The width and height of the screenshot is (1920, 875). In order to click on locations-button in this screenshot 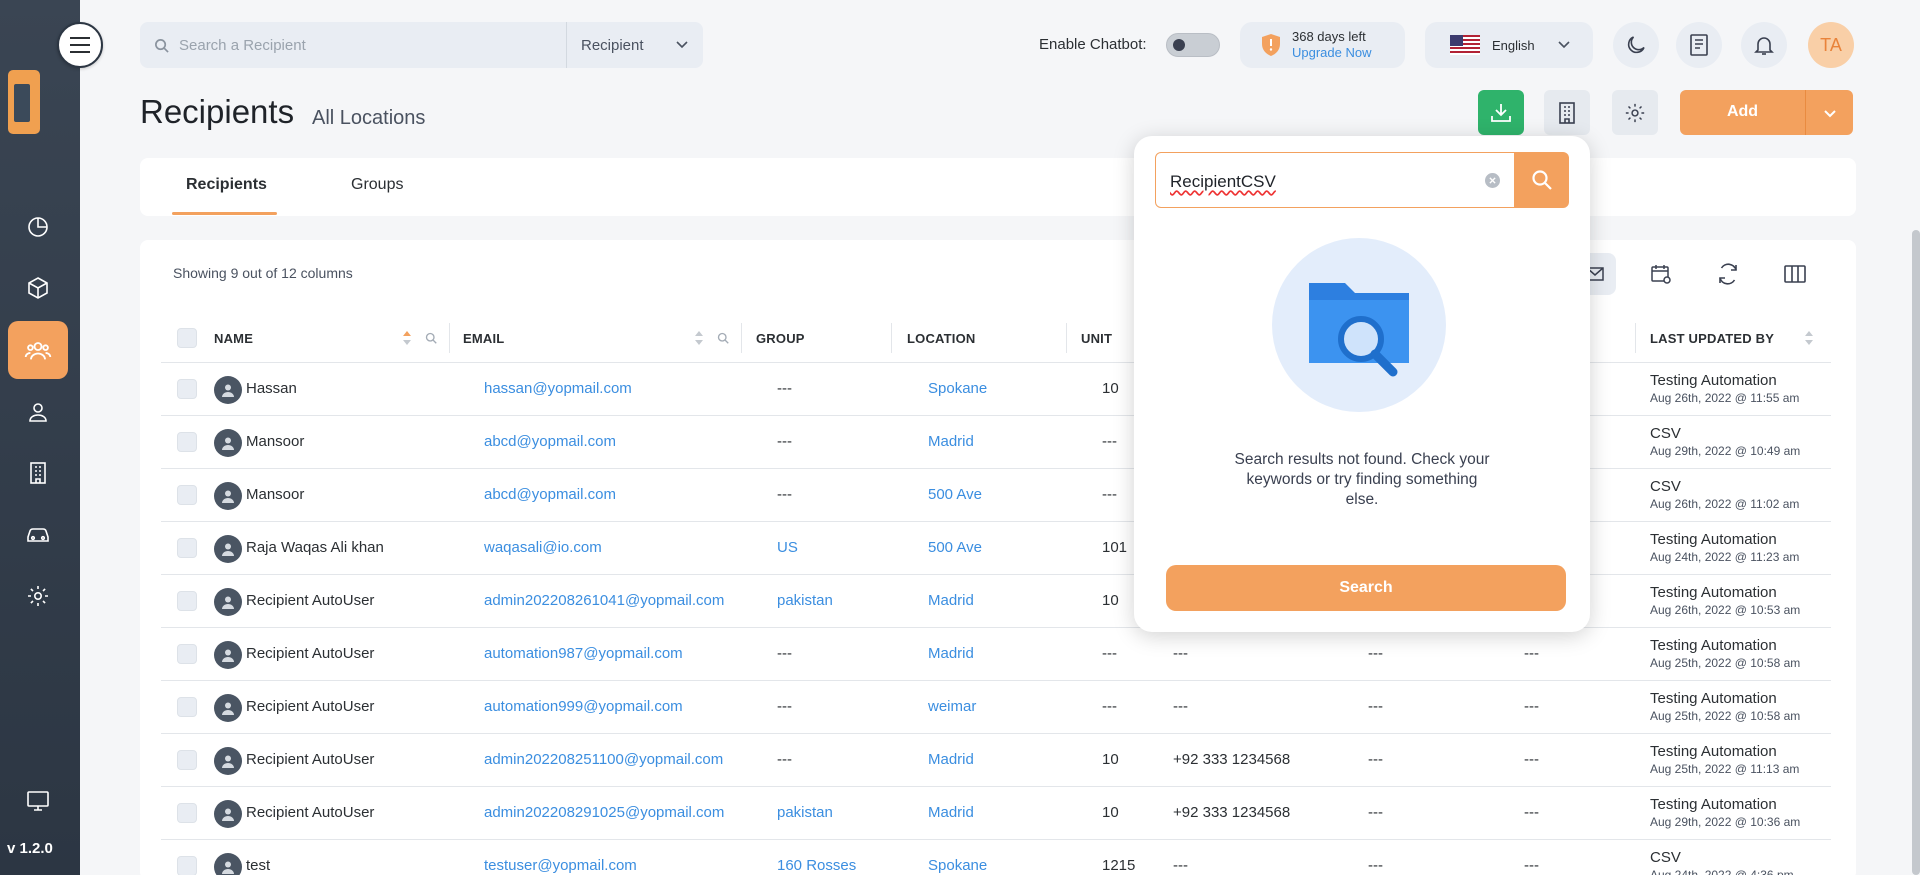, I will do `click(1567, 112)`.